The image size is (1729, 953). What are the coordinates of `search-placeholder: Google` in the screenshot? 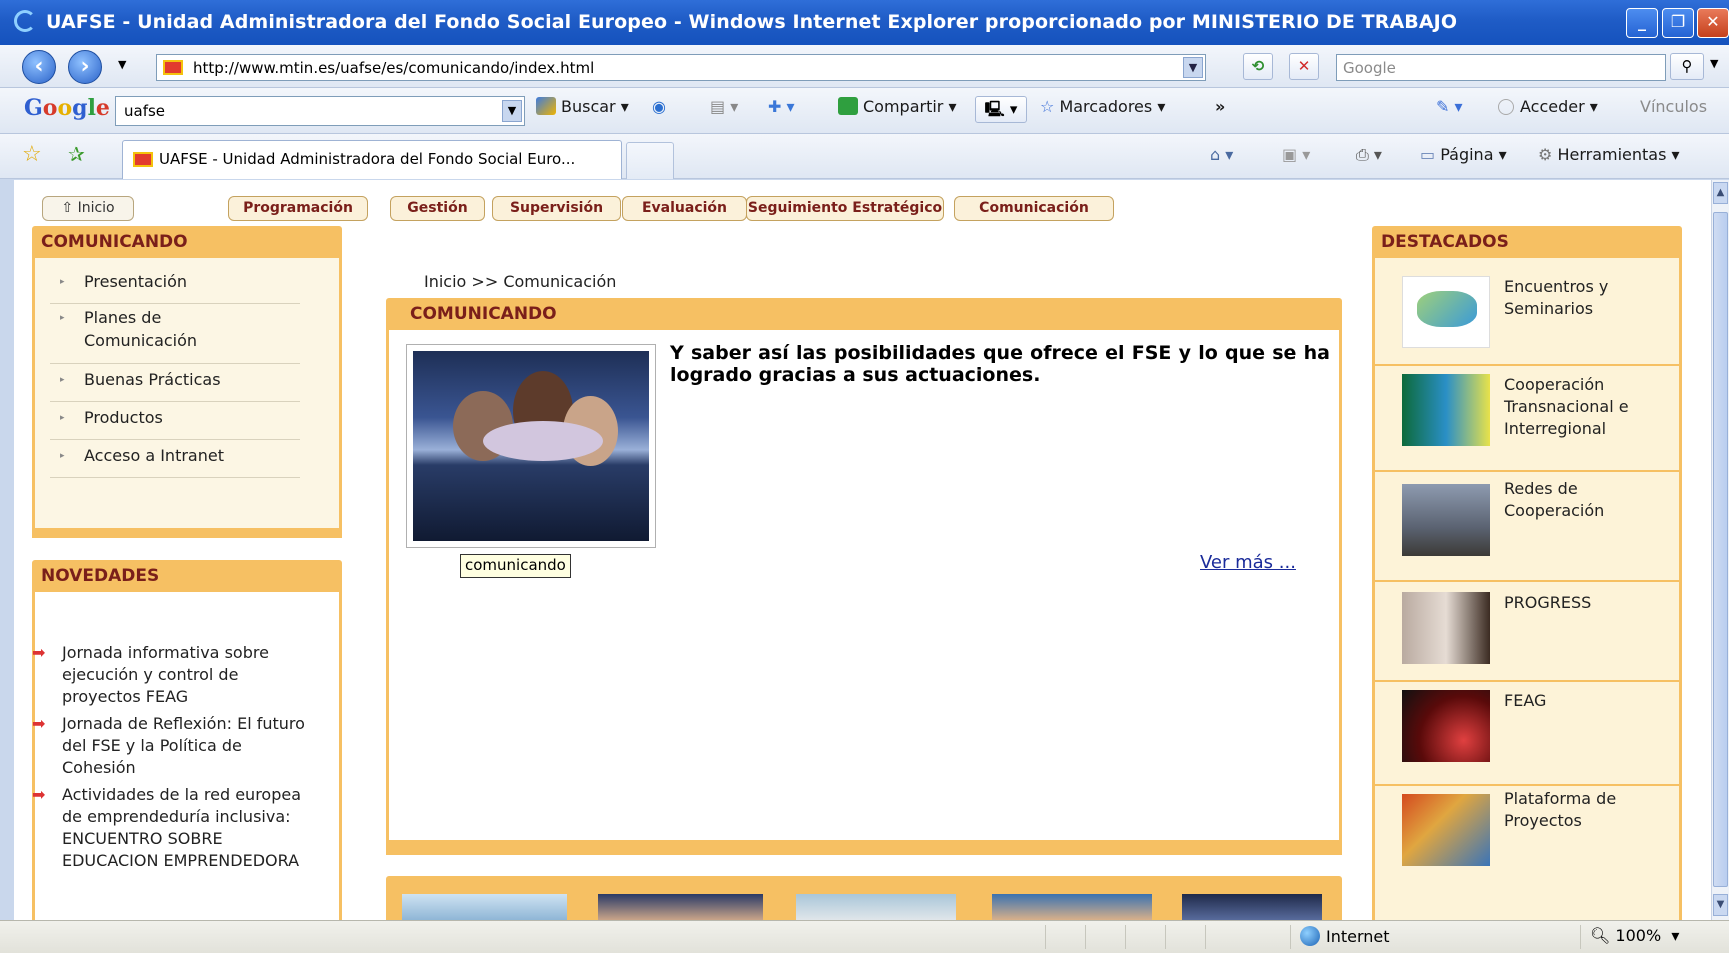 It's located at (1369, 68).